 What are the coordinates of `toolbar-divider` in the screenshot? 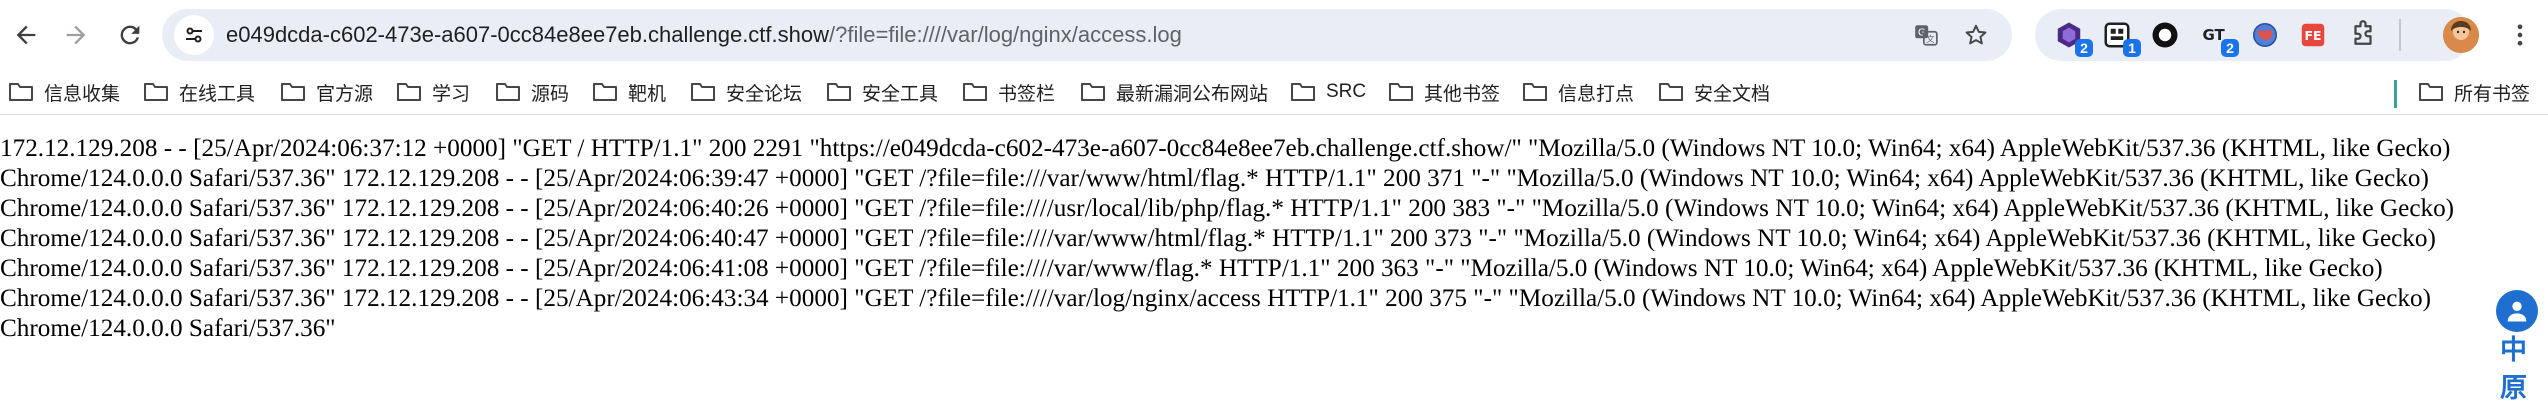 It's located at (2400, 35).